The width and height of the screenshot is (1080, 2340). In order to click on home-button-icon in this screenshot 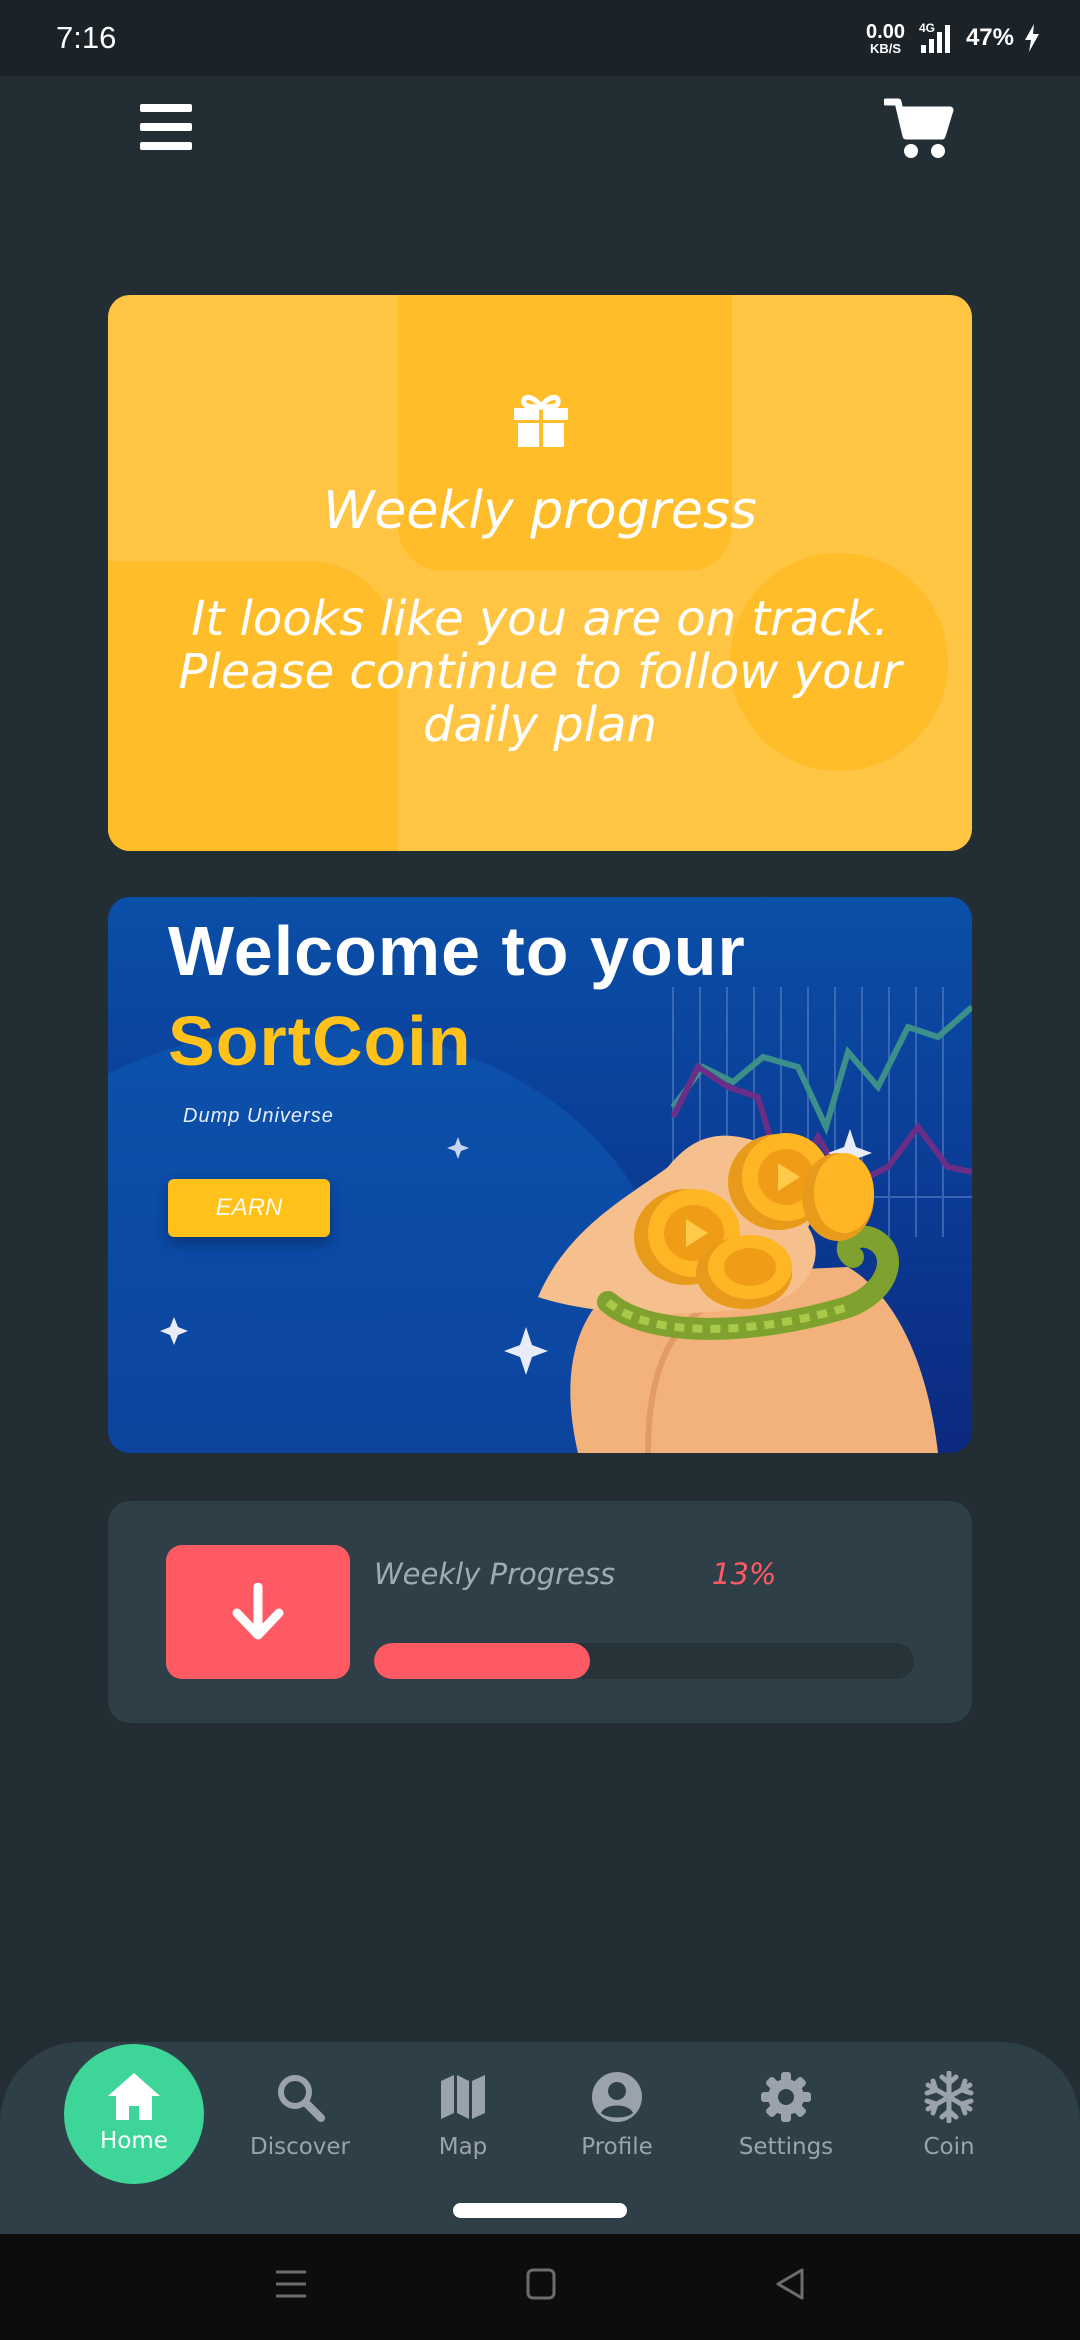, I will do `click(541, 2284)`.